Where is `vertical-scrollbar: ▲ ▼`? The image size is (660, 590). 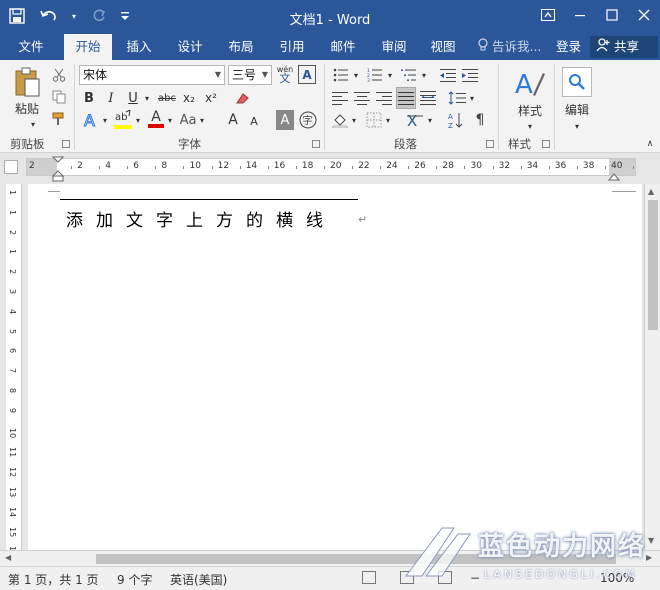
vertical-scrollbar: ▲ ▼ is located at coordinates (652, 367).